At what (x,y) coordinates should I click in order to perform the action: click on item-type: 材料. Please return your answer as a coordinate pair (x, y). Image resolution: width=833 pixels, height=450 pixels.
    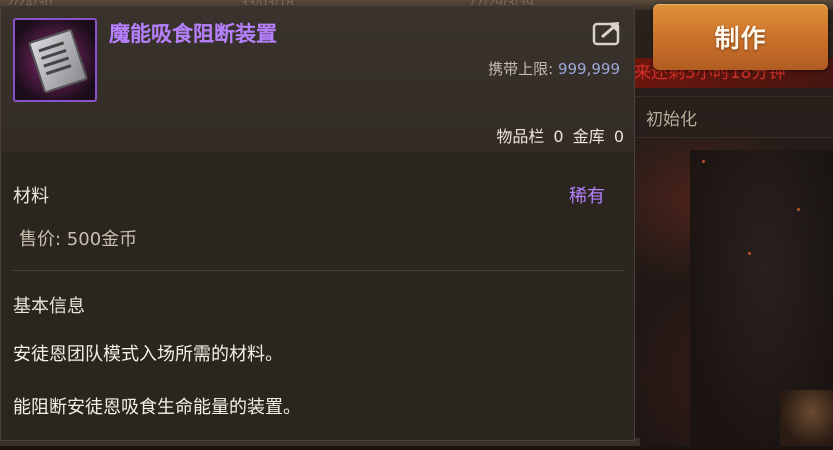
    Looking at the image, I should click on (31, 196).